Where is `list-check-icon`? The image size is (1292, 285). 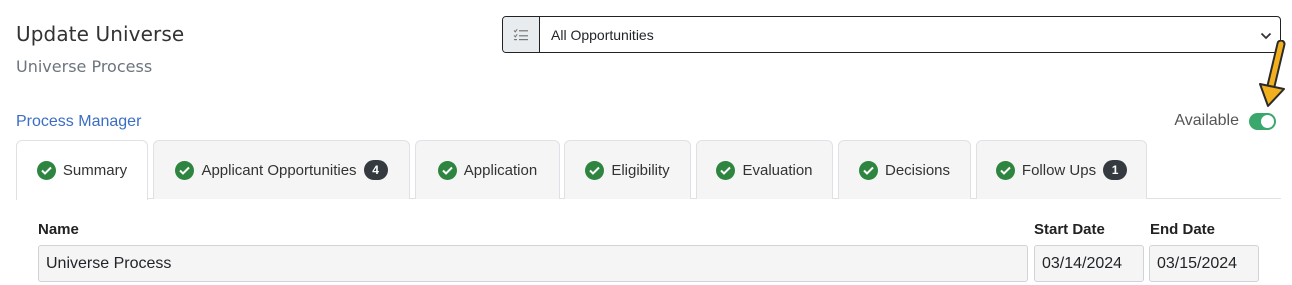
list-check-icon is located at coordinates (521, 34).